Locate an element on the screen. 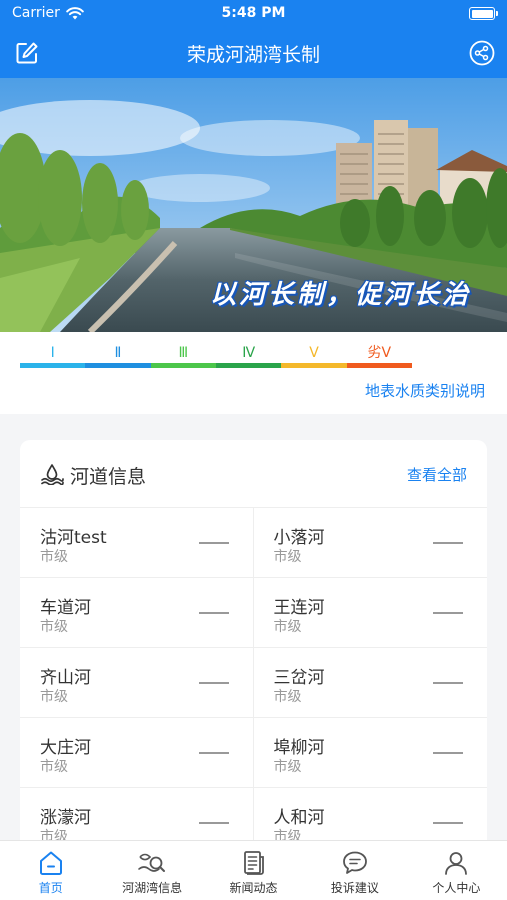  river-item: 王连河 市级 is located at coordinates (370, 613).